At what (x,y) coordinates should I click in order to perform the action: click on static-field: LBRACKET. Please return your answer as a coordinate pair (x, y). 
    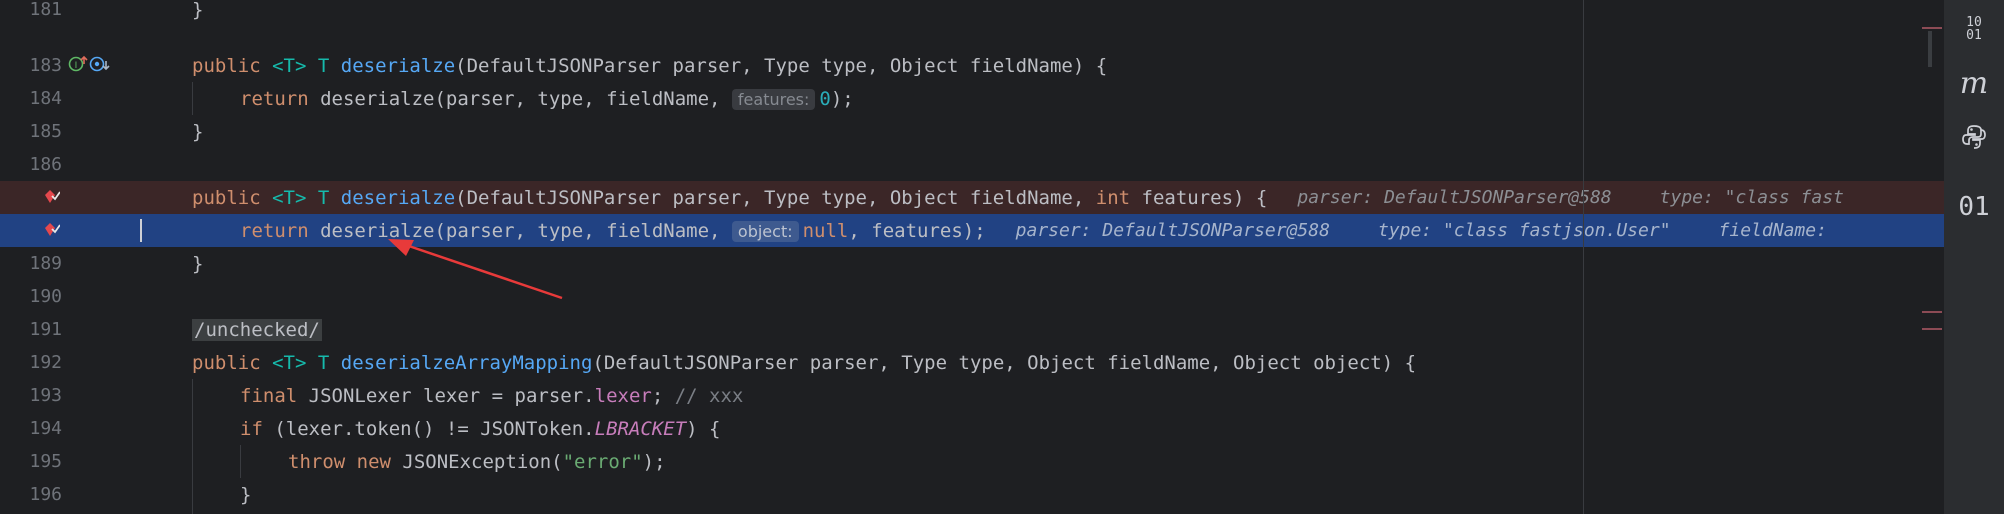
    Looking at the image, I should click on (640, 428).